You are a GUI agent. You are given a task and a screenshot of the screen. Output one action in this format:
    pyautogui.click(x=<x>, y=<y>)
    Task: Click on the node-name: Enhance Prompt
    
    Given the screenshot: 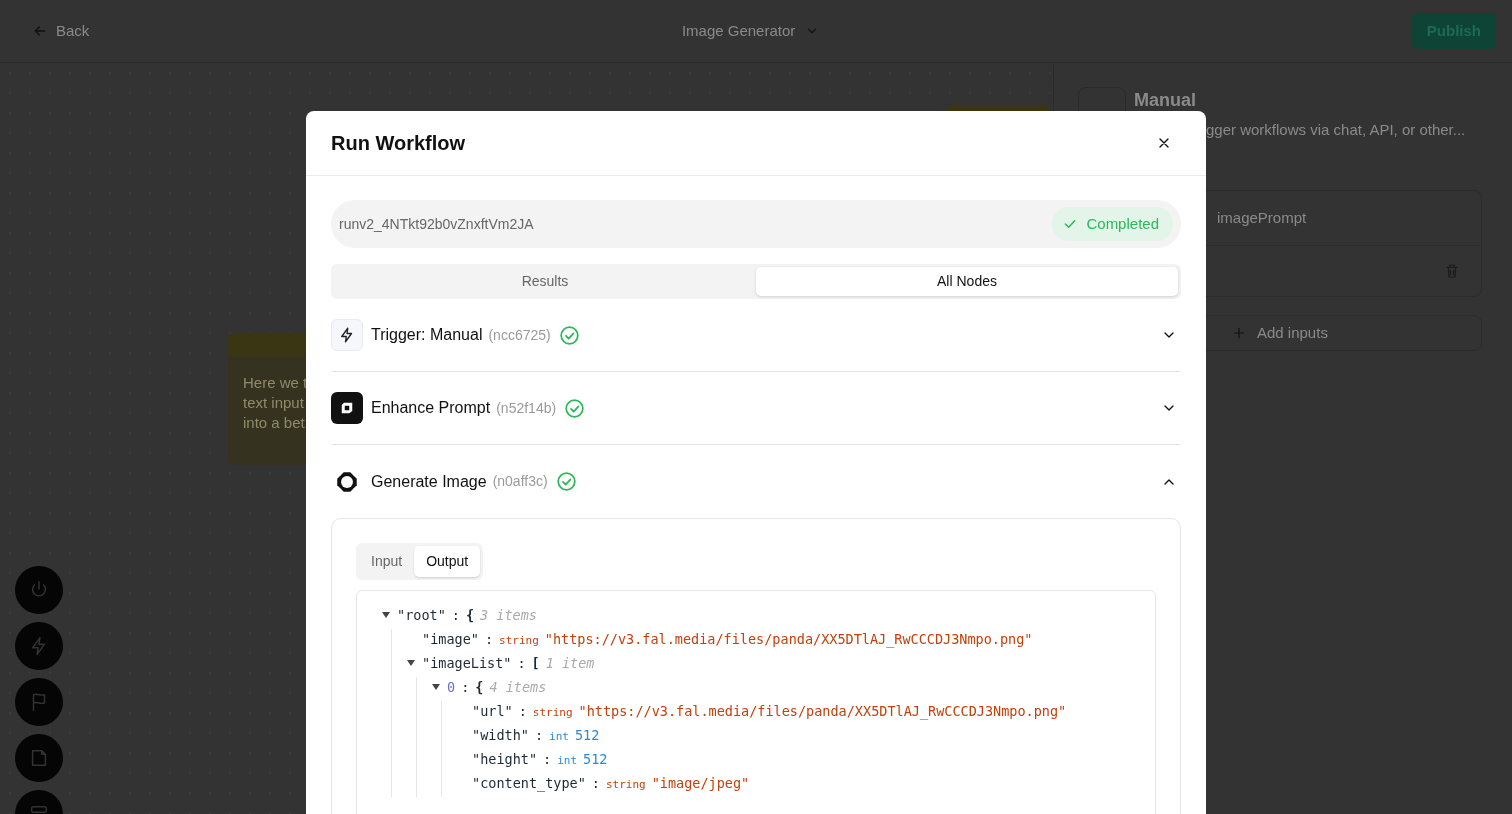 What is the action you would take?
    pyautogui.click(x=431, y=408)
    